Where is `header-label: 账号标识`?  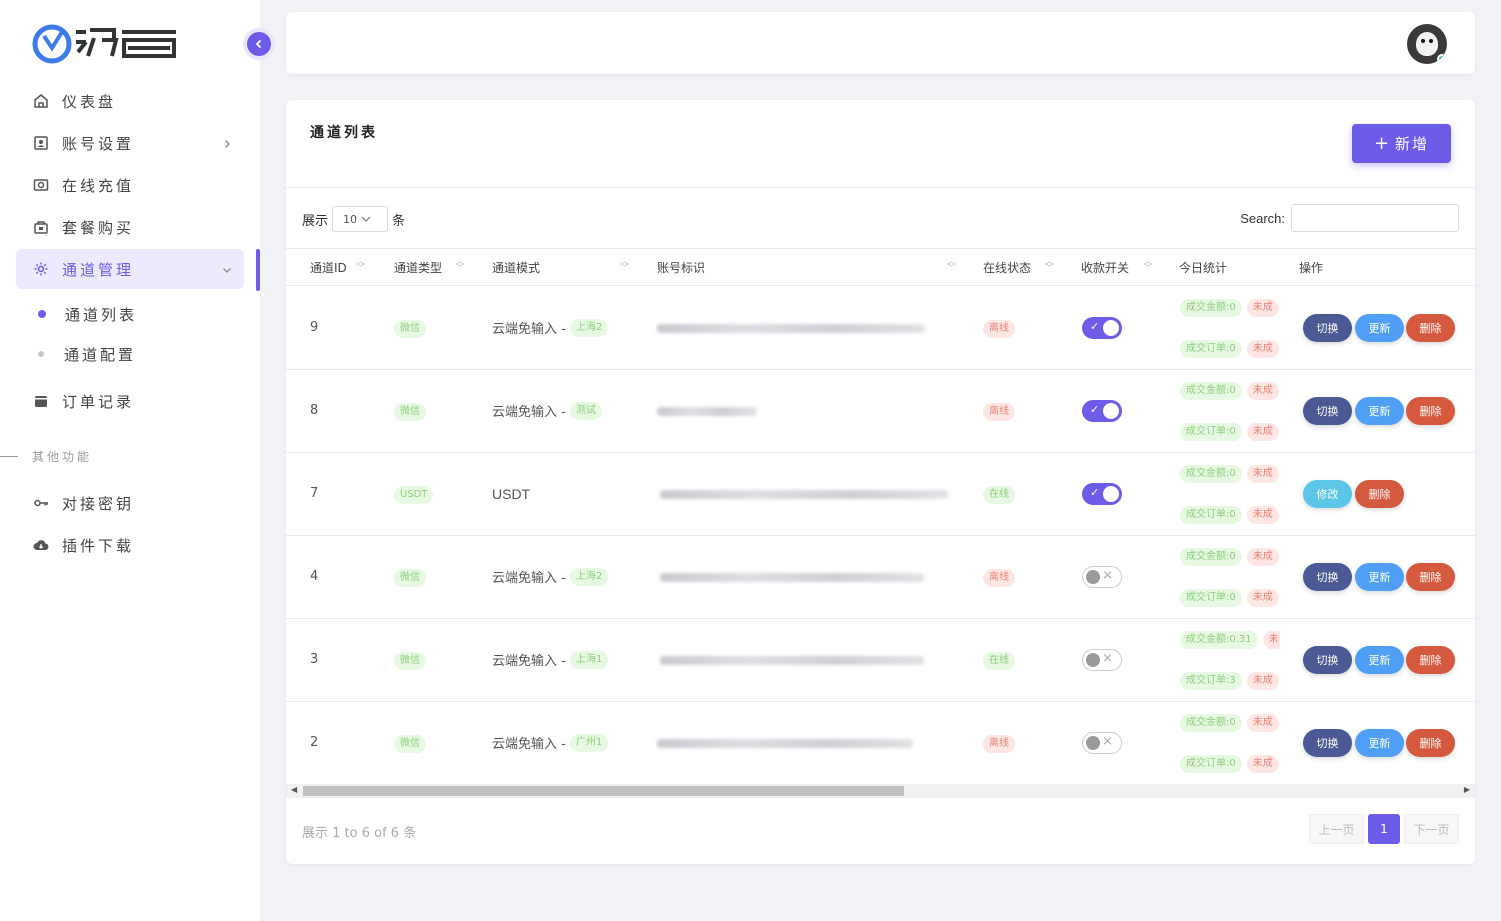
header-label: 账号标识 is located at coordinates (681, 268).